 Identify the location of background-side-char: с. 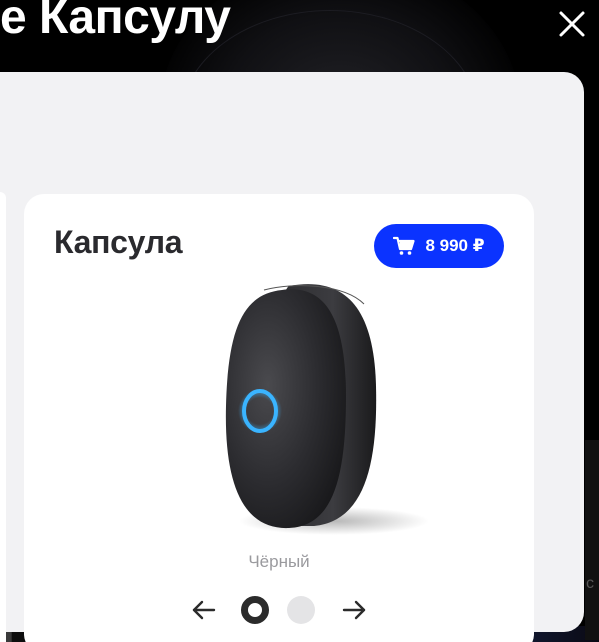
(590, 583).